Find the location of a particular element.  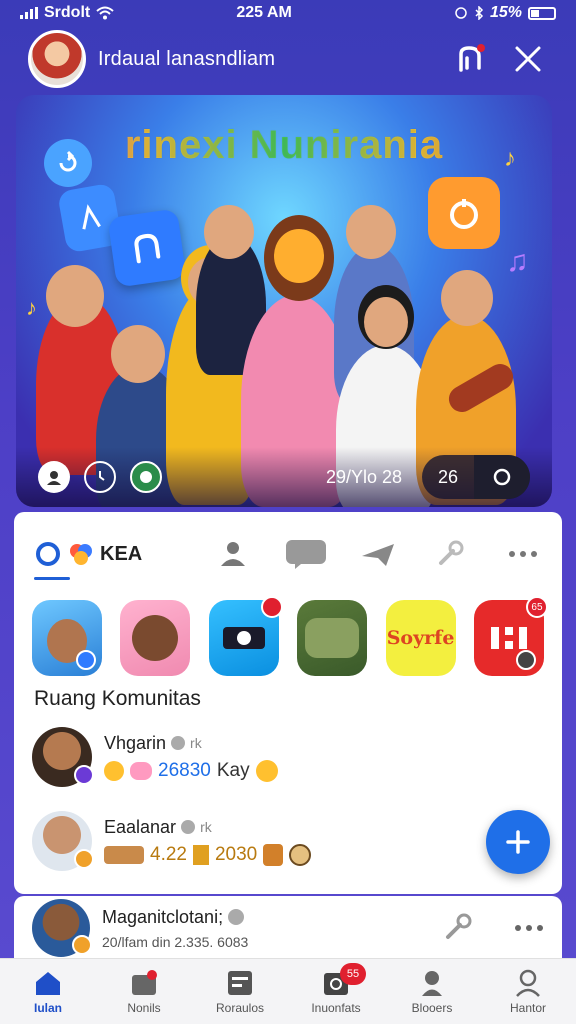

story-label: Soyrfe is located at coordinates (420, 638).